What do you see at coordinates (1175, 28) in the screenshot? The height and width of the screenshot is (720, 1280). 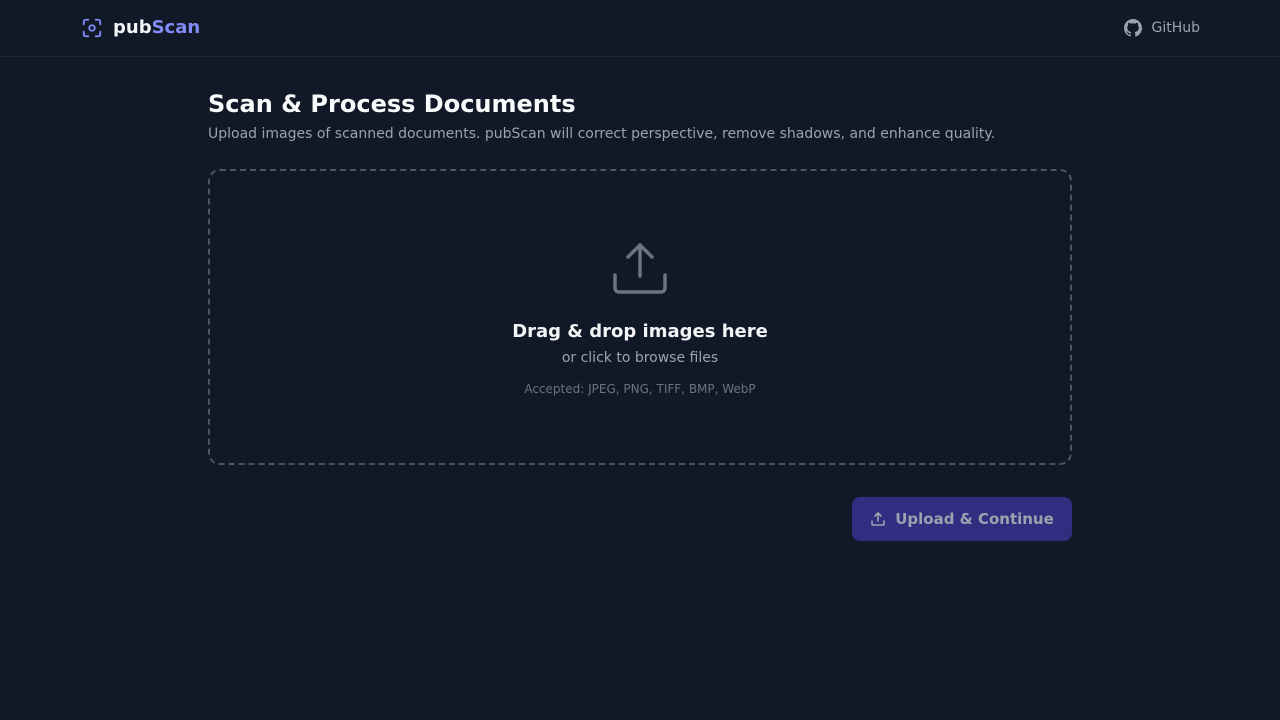 I see `github-label: GitHub` at bounding box center [1175, 28].